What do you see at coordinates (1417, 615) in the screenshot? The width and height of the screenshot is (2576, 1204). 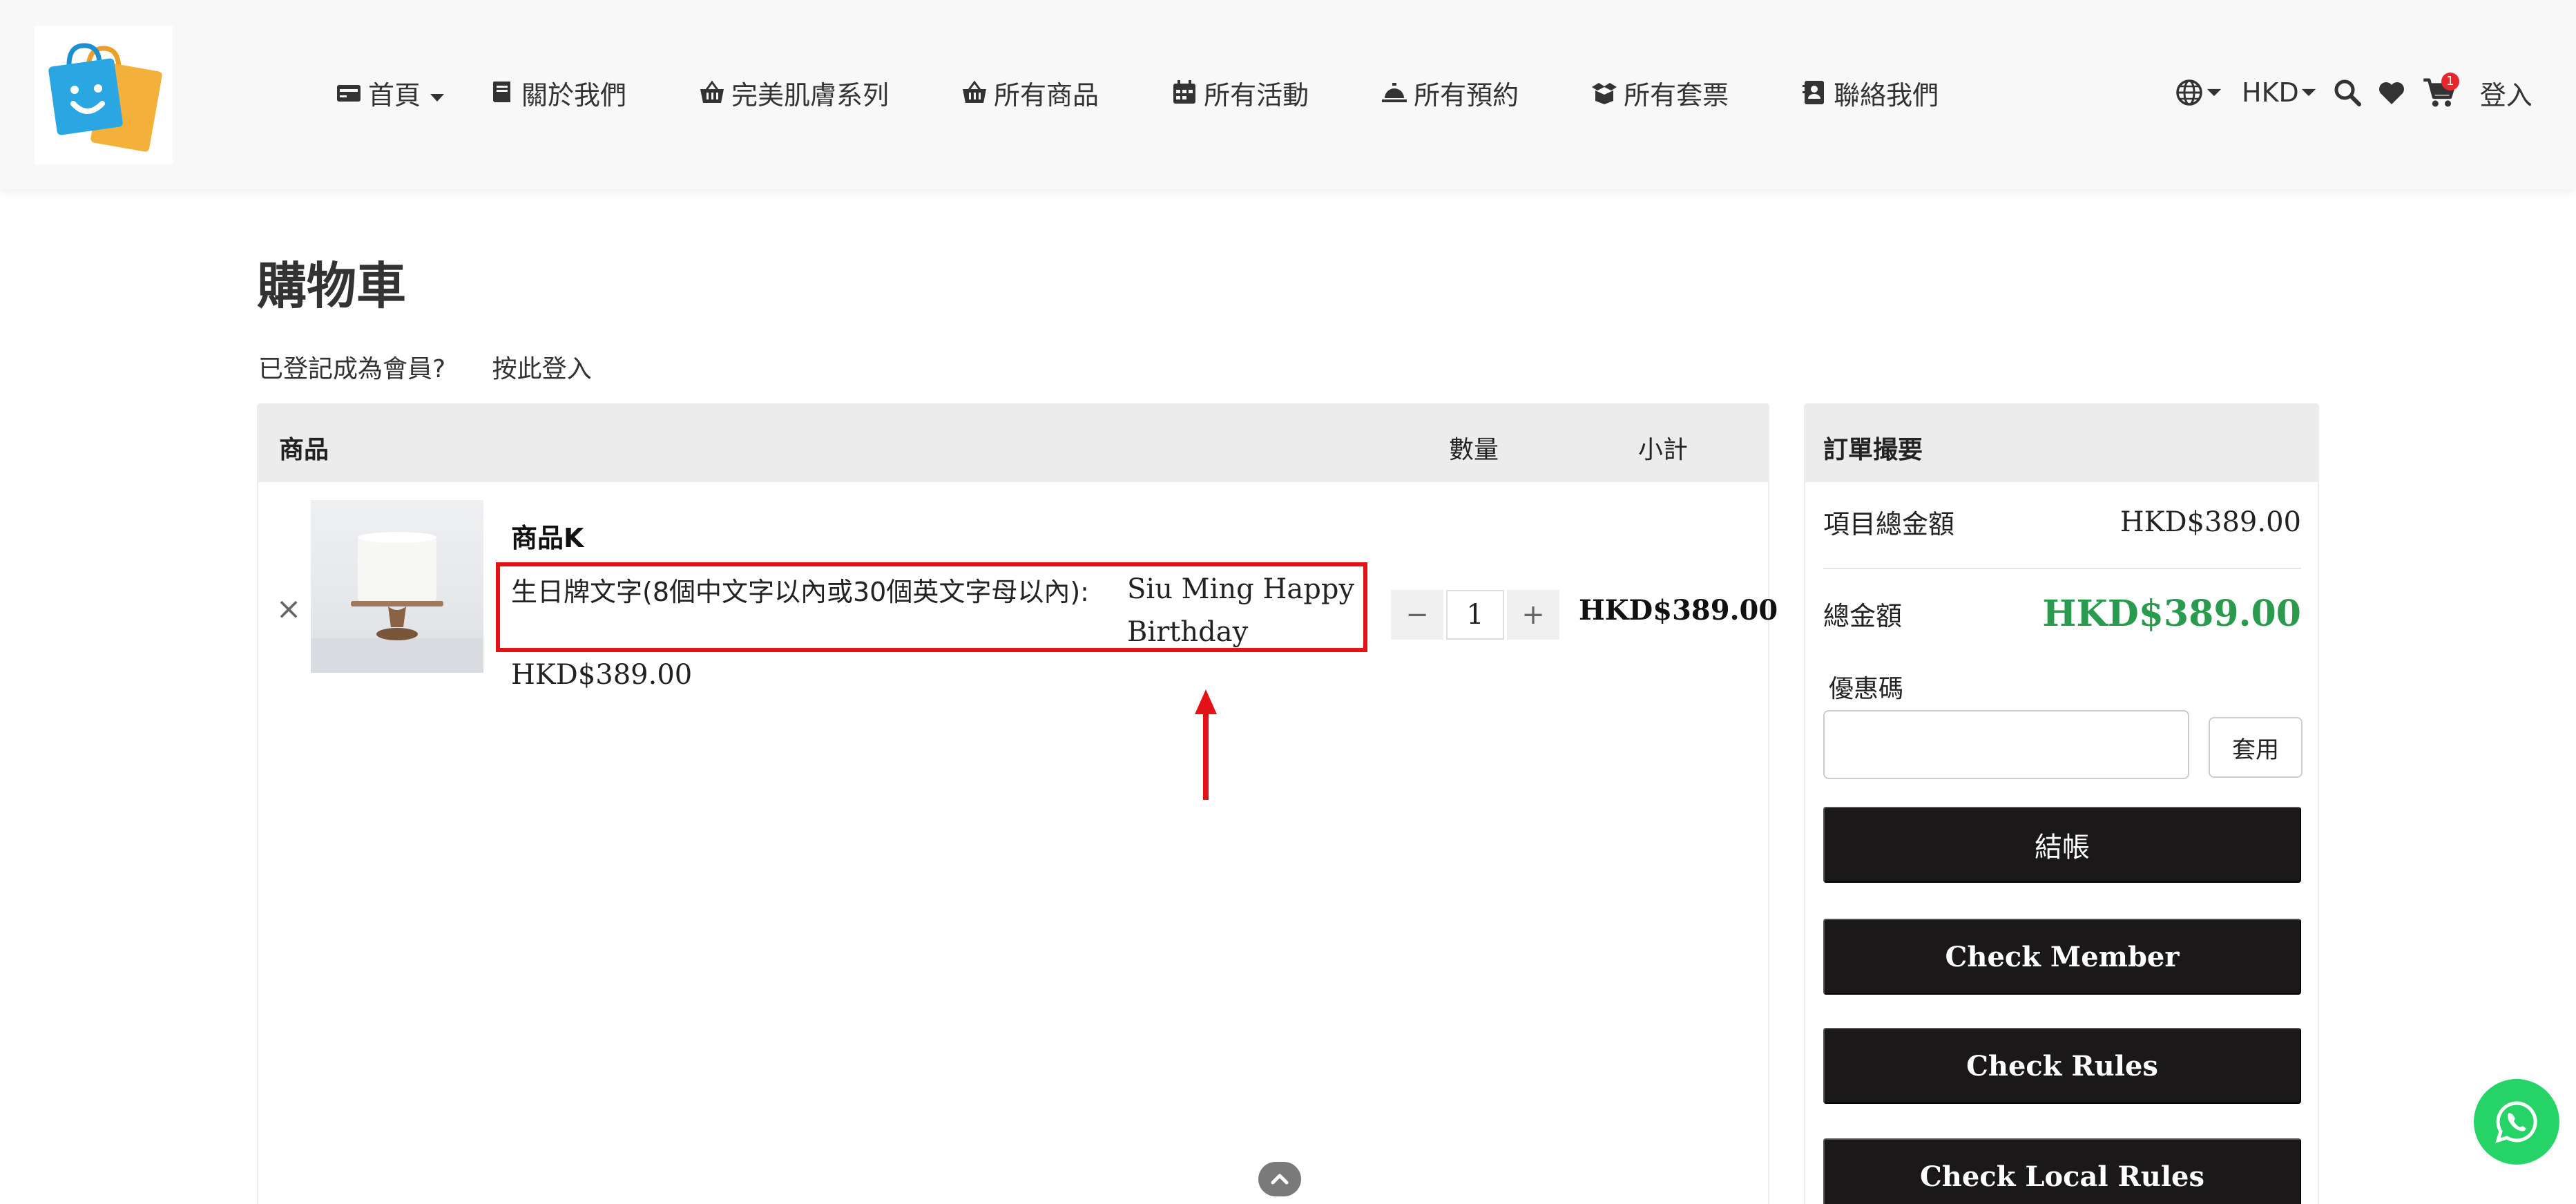 I see `quantity-decrease-button: −` at bounding box center [1417, 615].